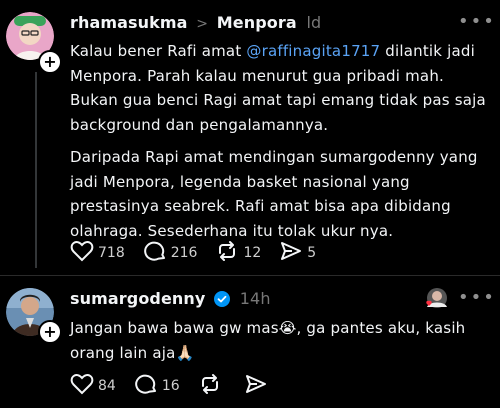  What do you see at coordinates (252, 253) in the screenshot?
I see `repost-count: 12` at bounding box center [252, 253].